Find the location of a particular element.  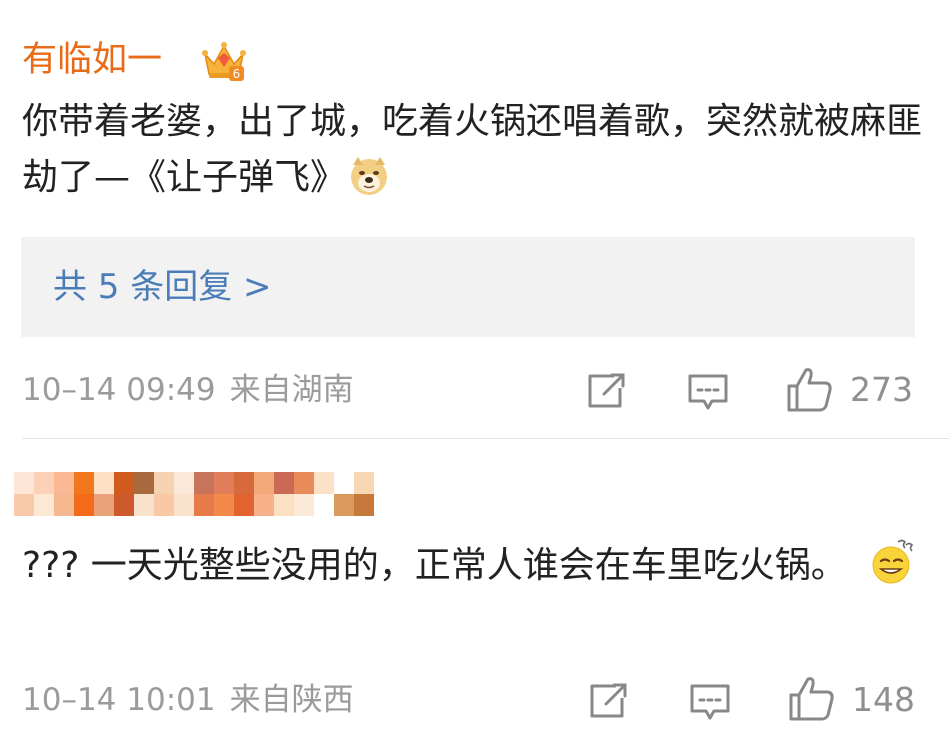

doge-emoji-icon is located at coordinates (369, 176).